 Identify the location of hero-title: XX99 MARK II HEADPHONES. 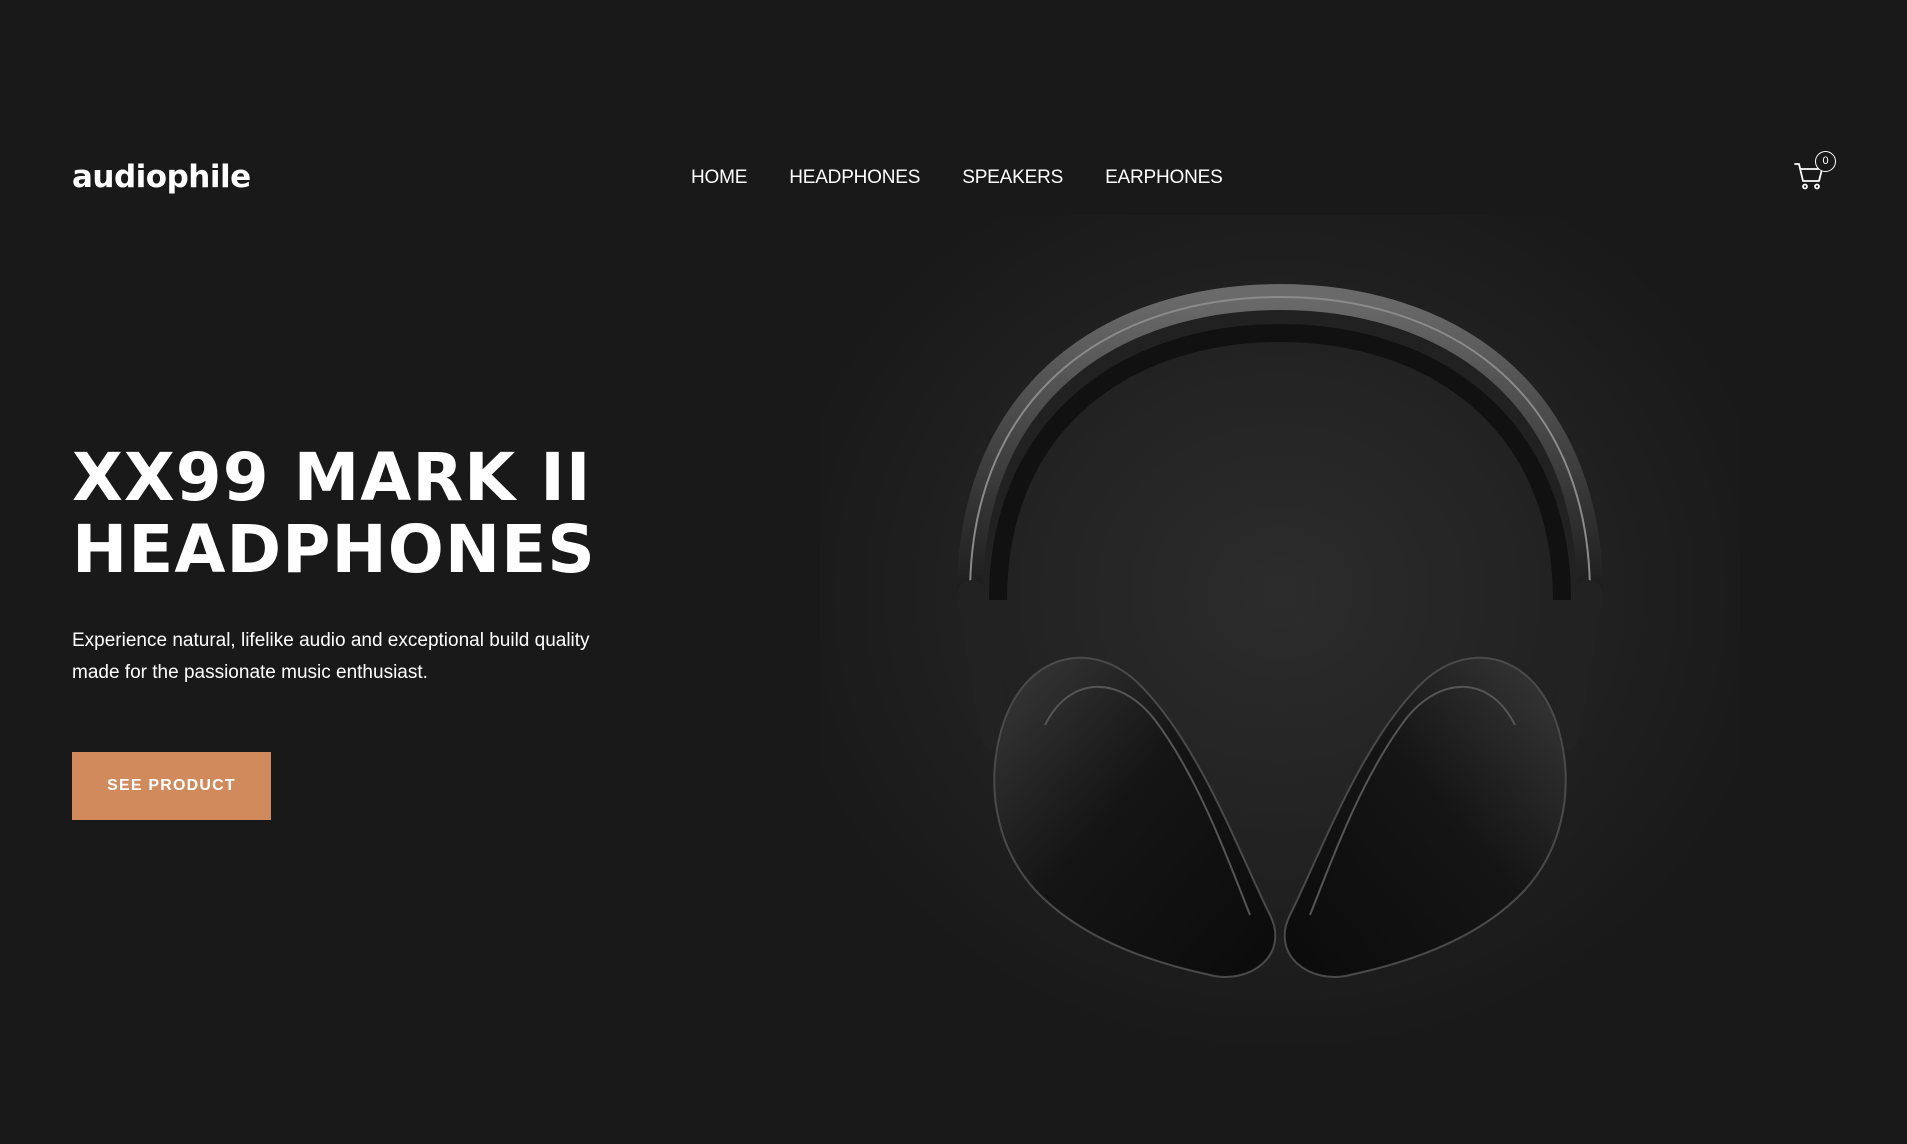
(392, 514).